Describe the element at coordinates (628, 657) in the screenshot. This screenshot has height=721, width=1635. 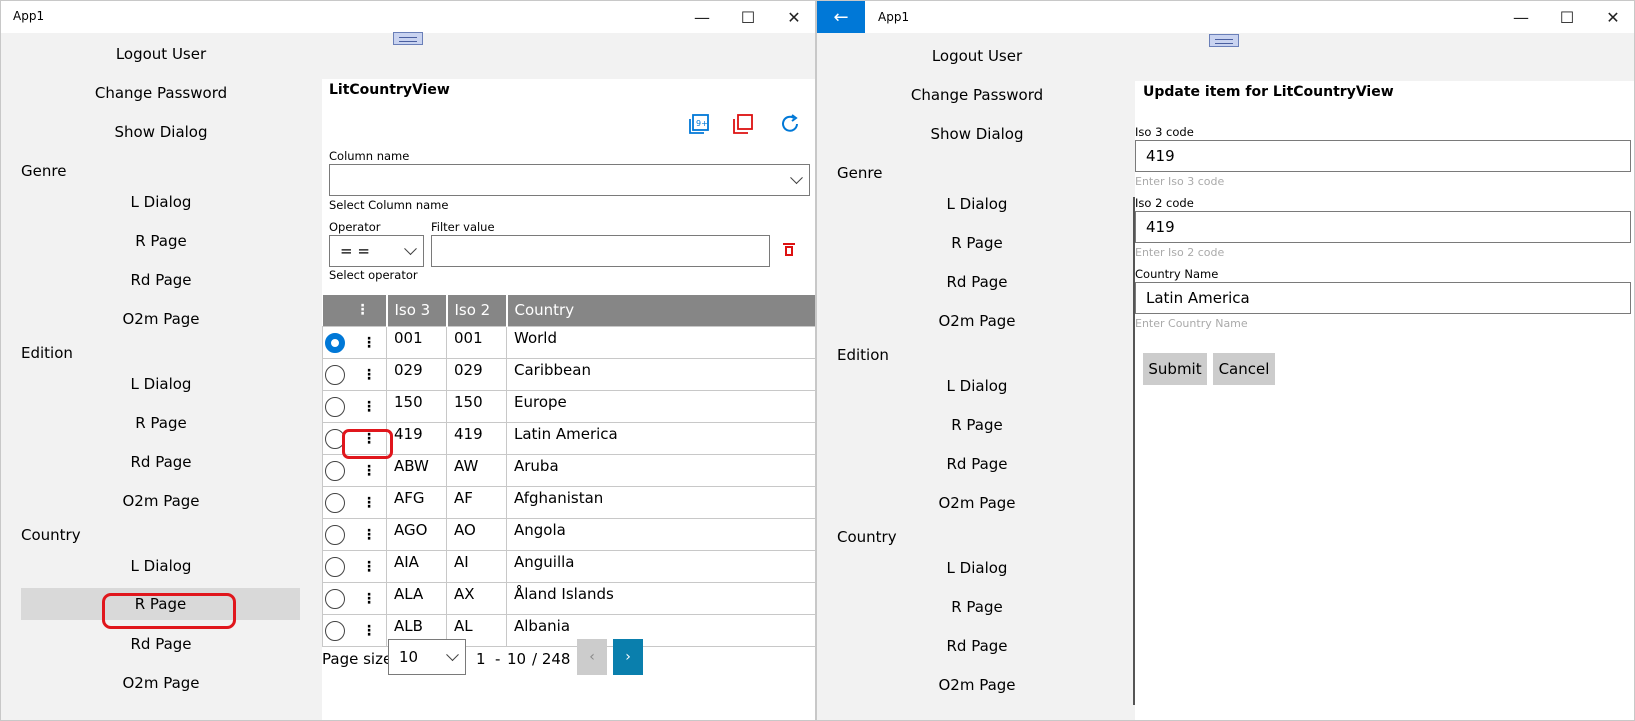
I see `next-page-button: ›` at that location.